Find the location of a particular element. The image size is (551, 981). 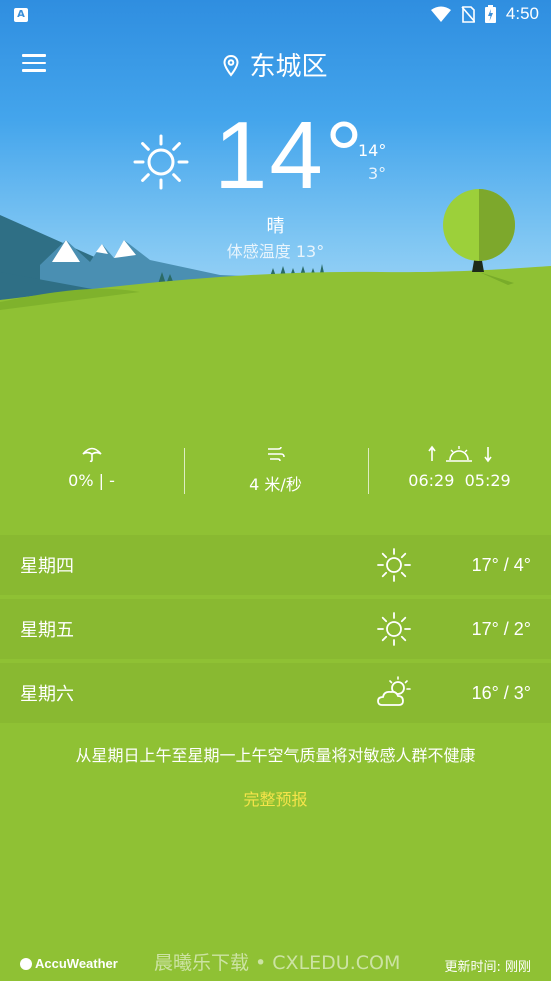

sunset-time: 05:29 is located at coordinates (487, 480).